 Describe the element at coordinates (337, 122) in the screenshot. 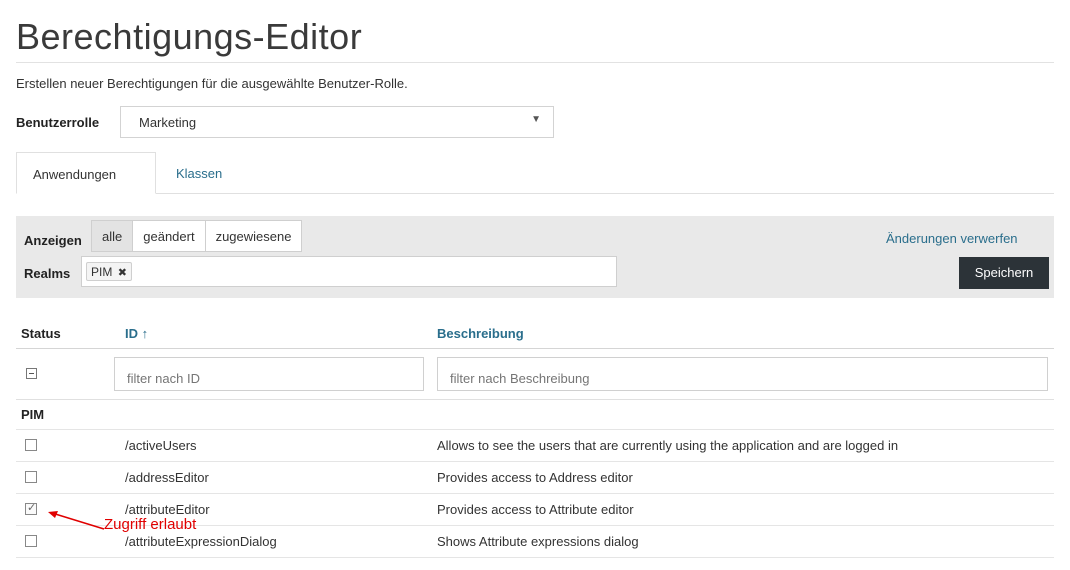

I see `role-select: Marketing ▼` at that location.